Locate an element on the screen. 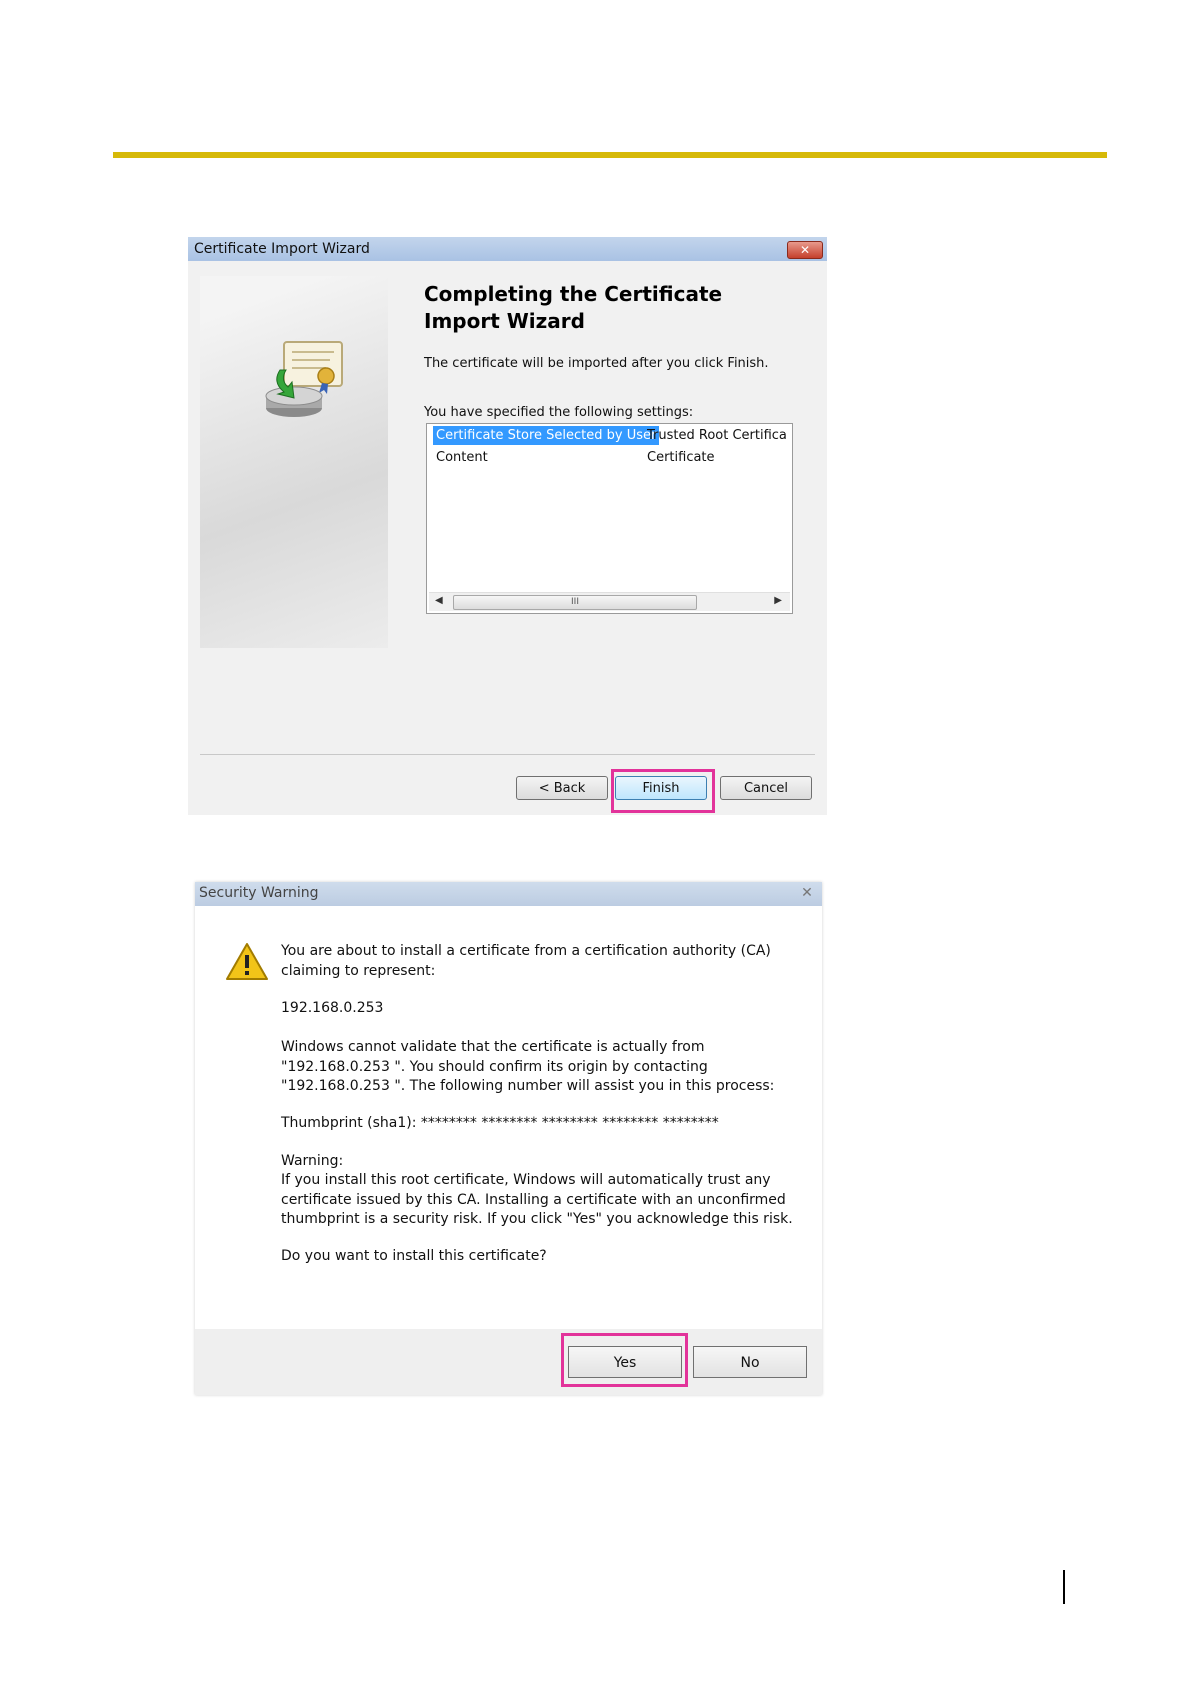  wizard-titlebar: Certificate Import Wizard ✕ is located at coordinates (507, 249).